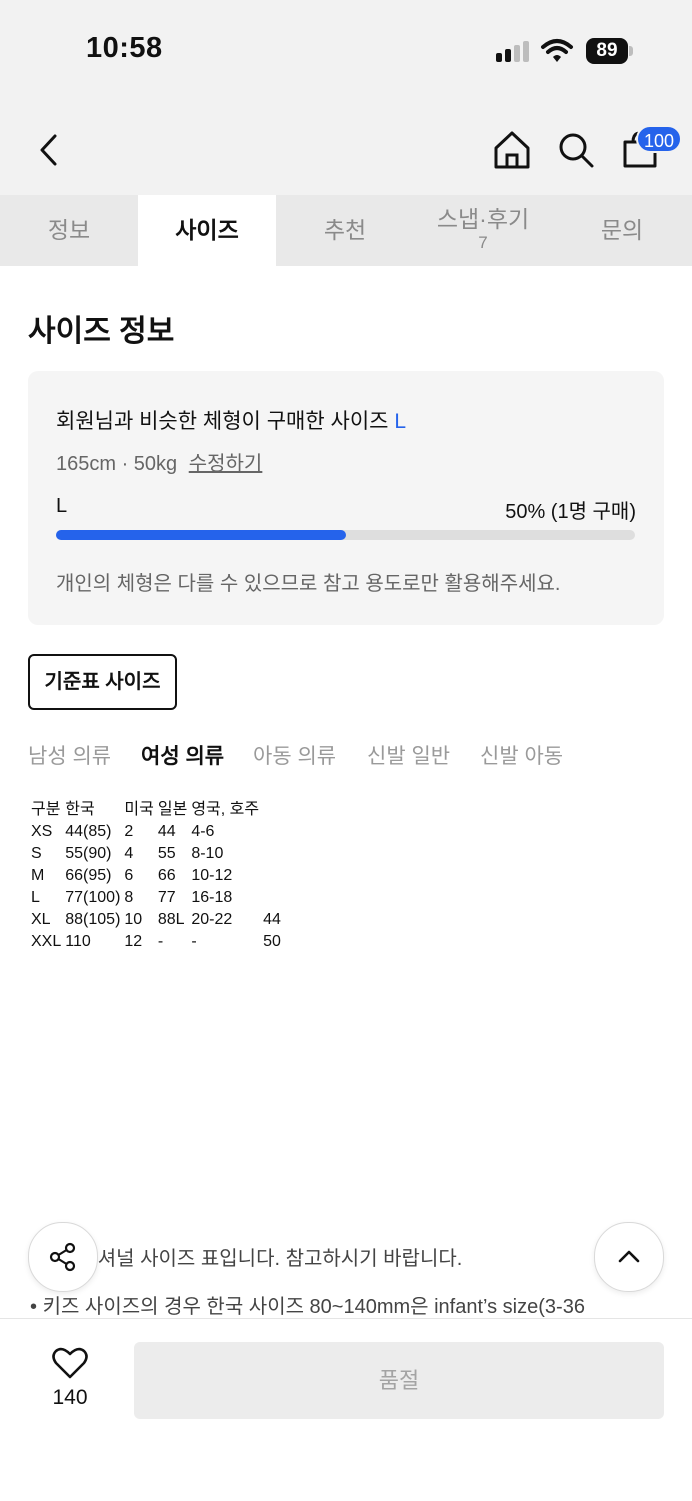 The height and width of the screenshot is (1501, 692). What do you see at coordinates (124, 48) in the screenshot?
I see `status-time: 10:58` at bounding box center [124, 48].